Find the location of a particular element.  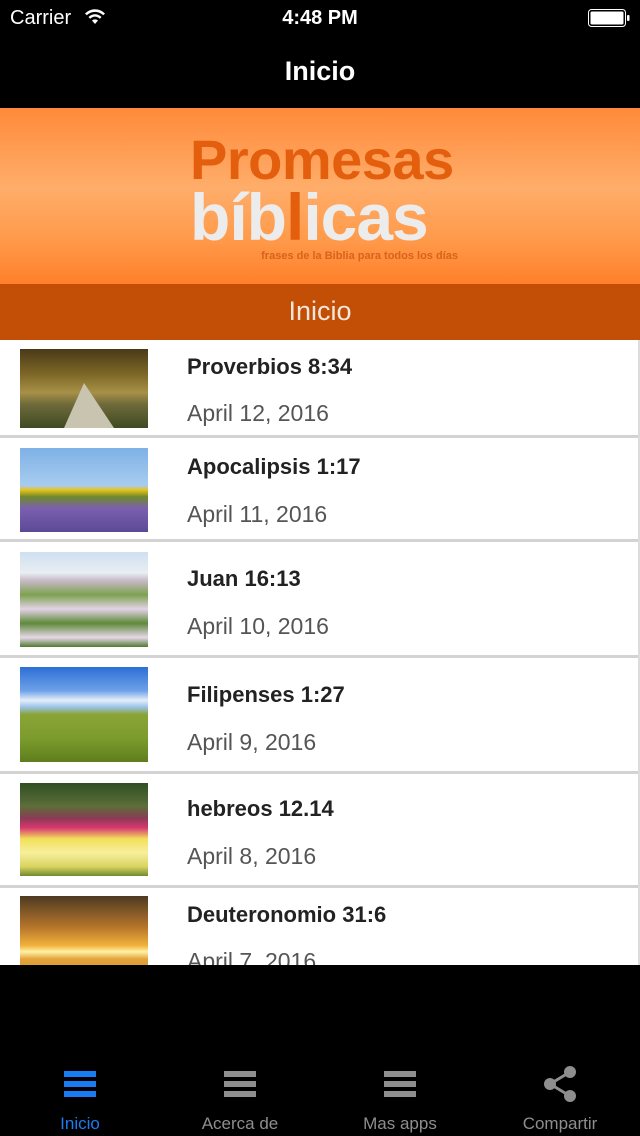

list-item: Deuteronomio 31:6 April 7, 2016 is located at coordinates (319, 926).